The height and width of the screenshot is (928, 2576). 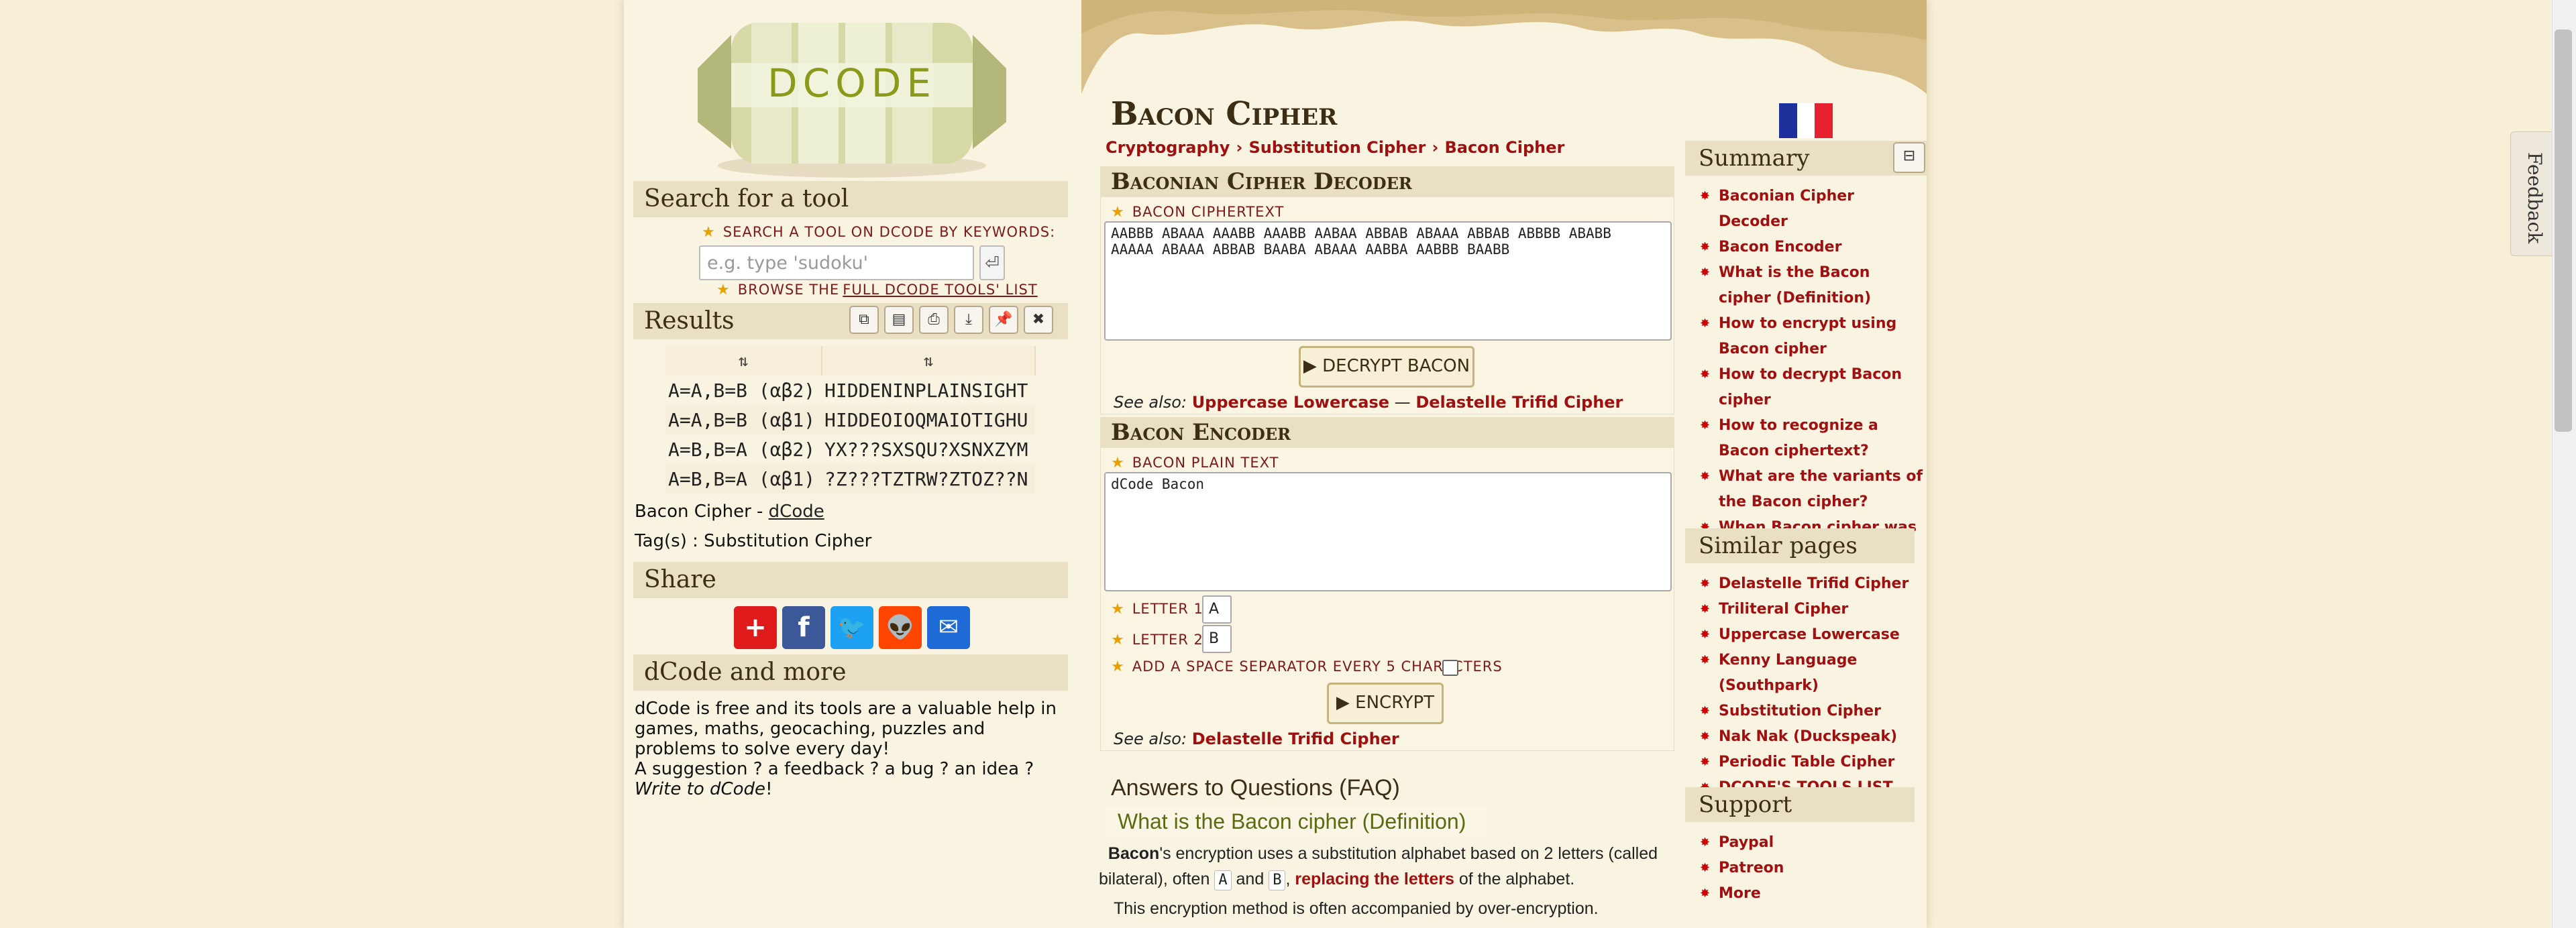 I want to click on download-icon: ⤓, so click(x=968, y=320).